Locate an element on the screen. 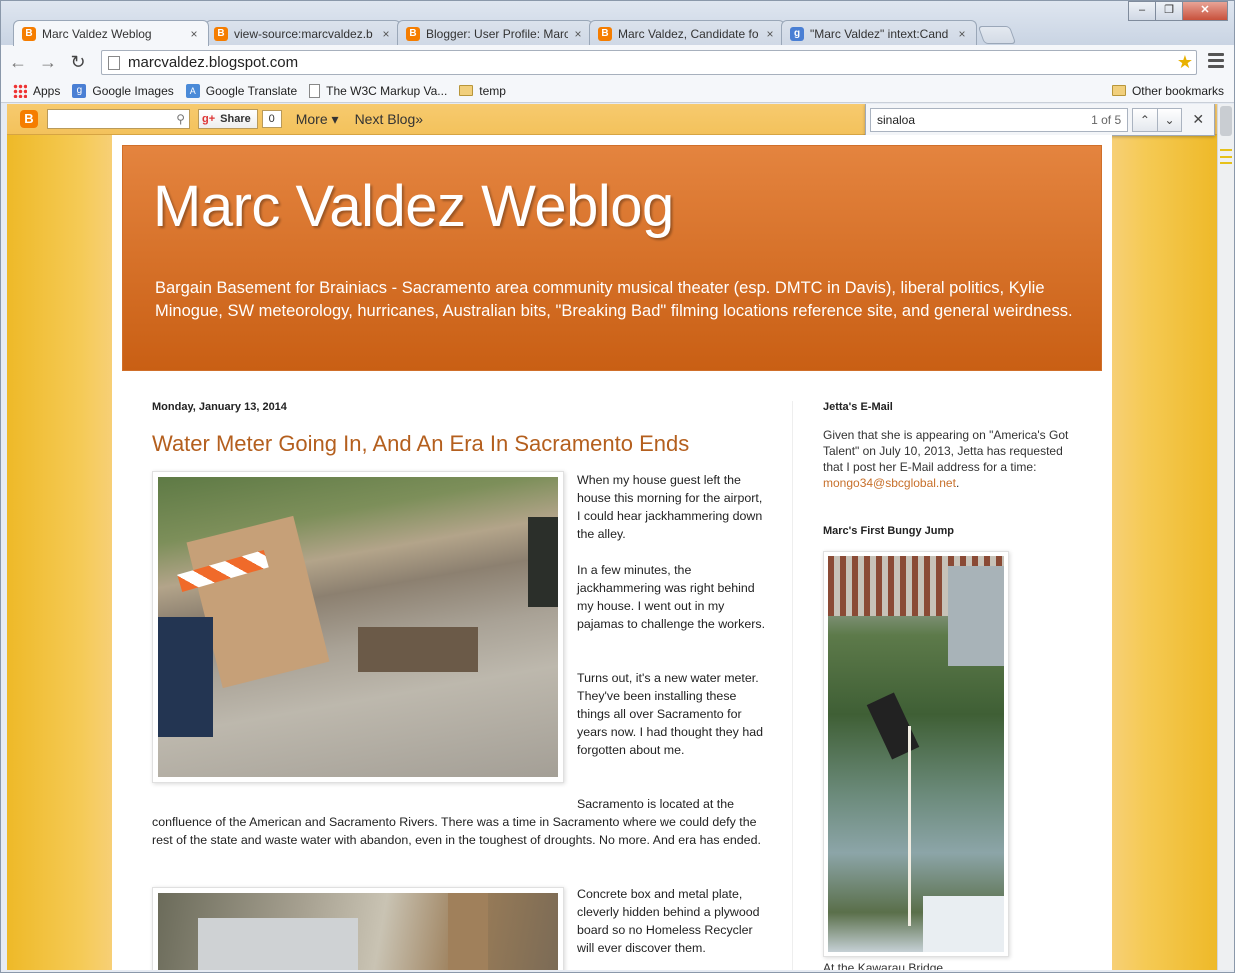 The width and height of the screenshot is (1235, 973). share-label: Share is located at coordinates (235, 119).